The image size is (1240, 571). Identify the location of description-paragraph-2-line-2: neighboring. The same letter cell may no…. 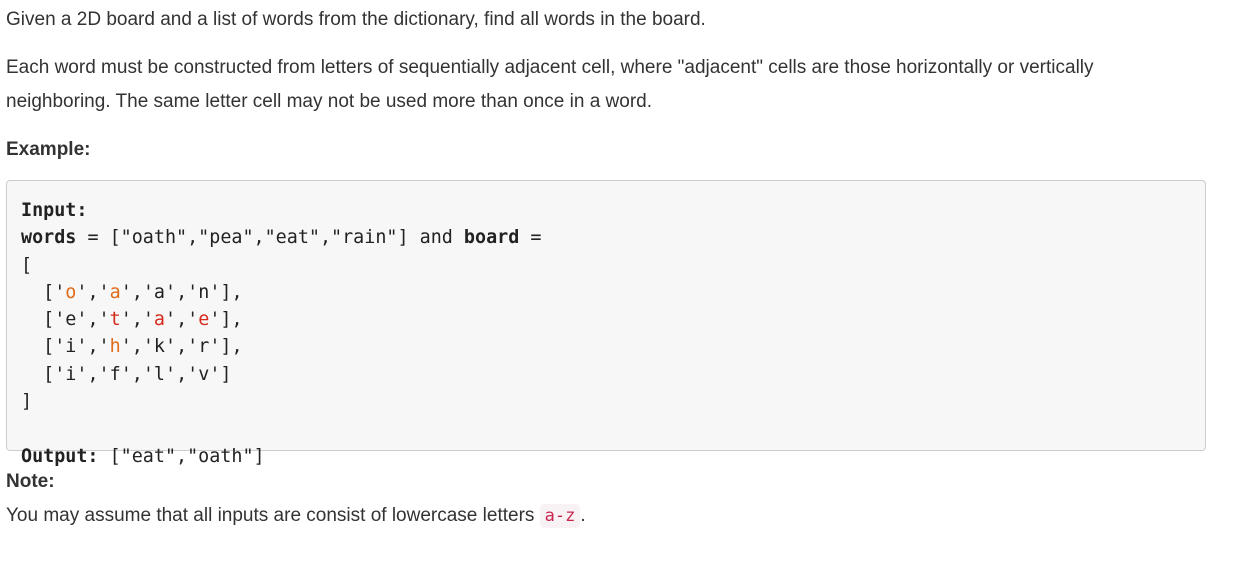
(329, 101).